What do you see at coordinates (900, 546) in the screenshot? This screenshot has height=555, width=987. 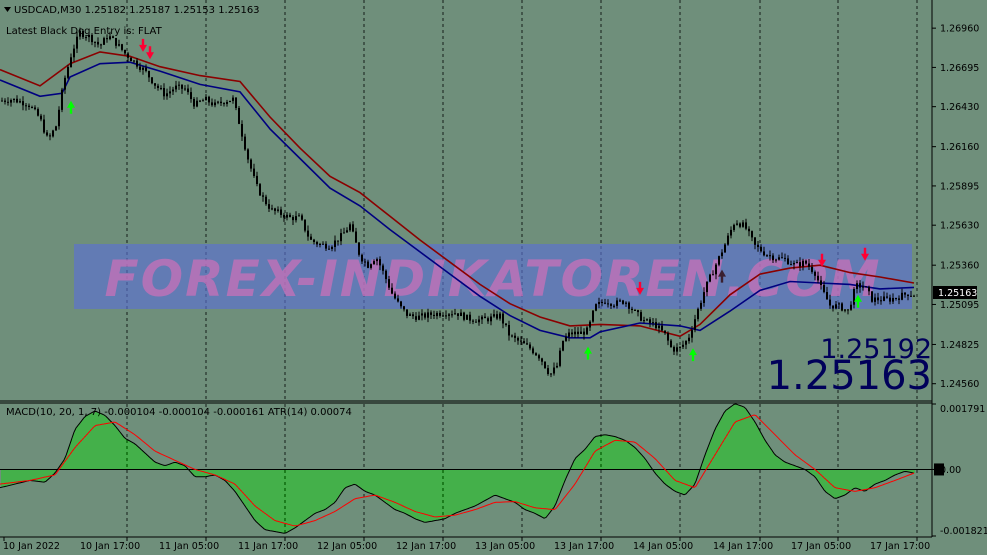 I see `x-tick-label: 17 Jan 17:00` at bounding box center [900, 546].